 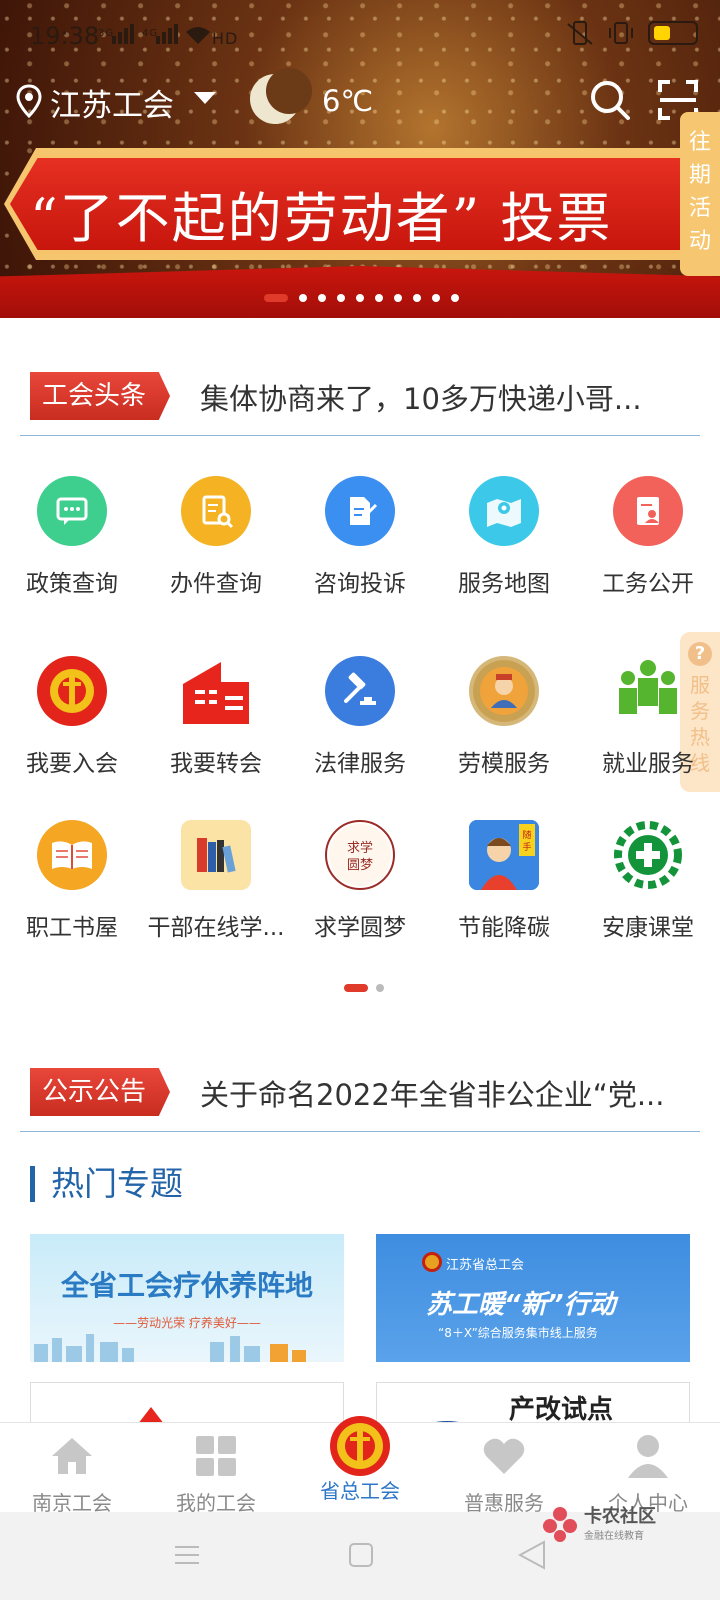 I want to click on grid-item-employment: 就业服务, so click(x=648, y=717).